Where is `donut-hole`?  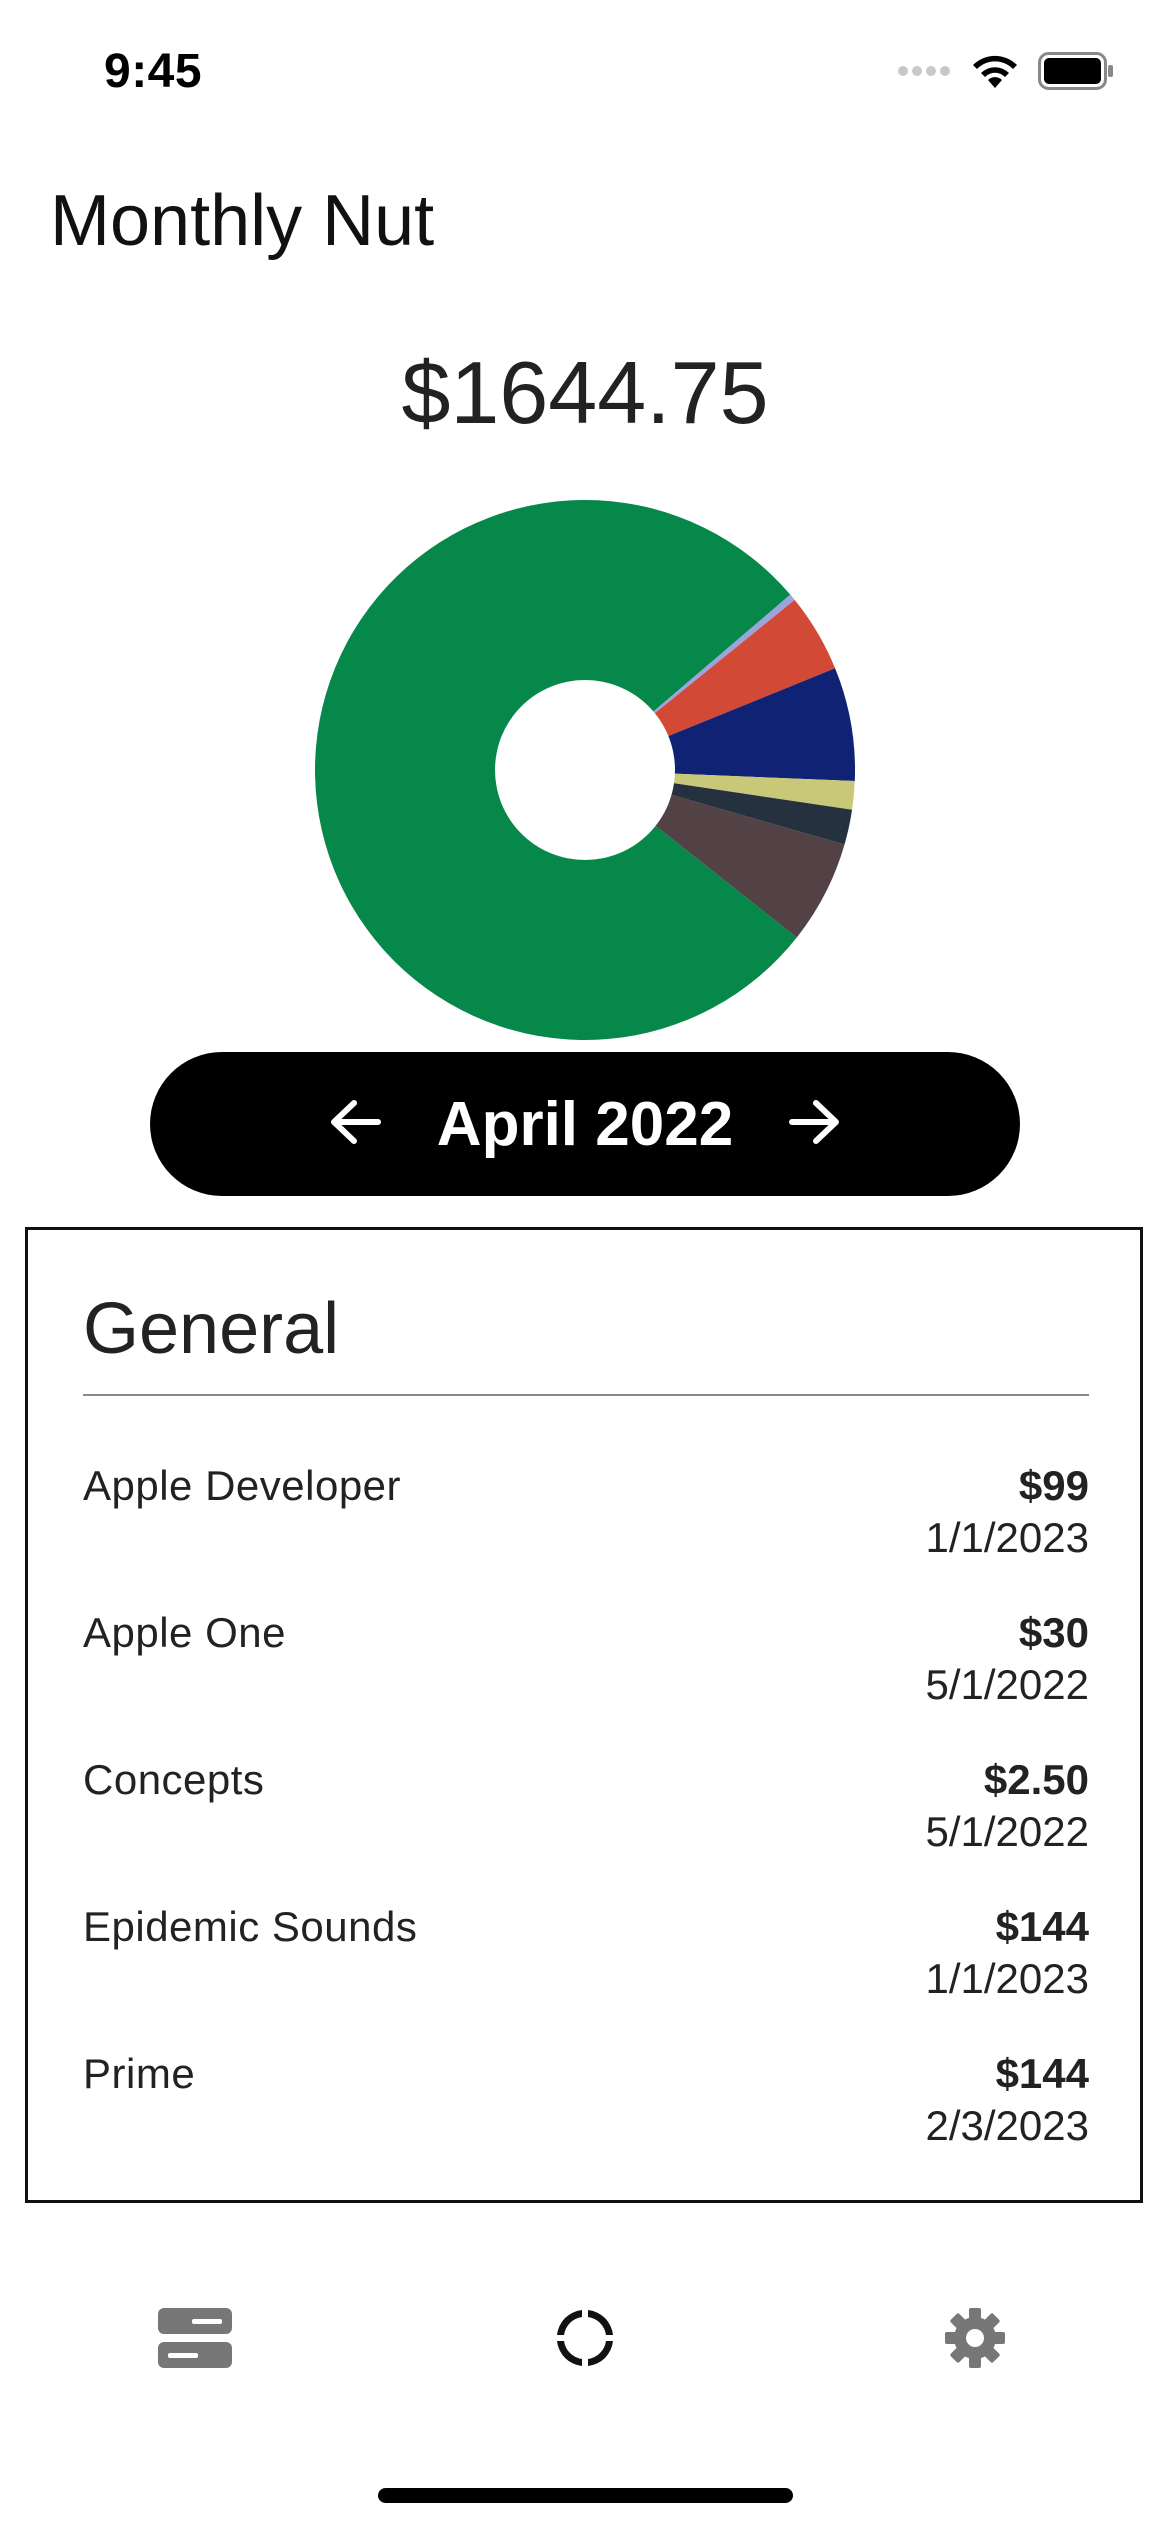 donut-hole is located at coordinates (585, 770).